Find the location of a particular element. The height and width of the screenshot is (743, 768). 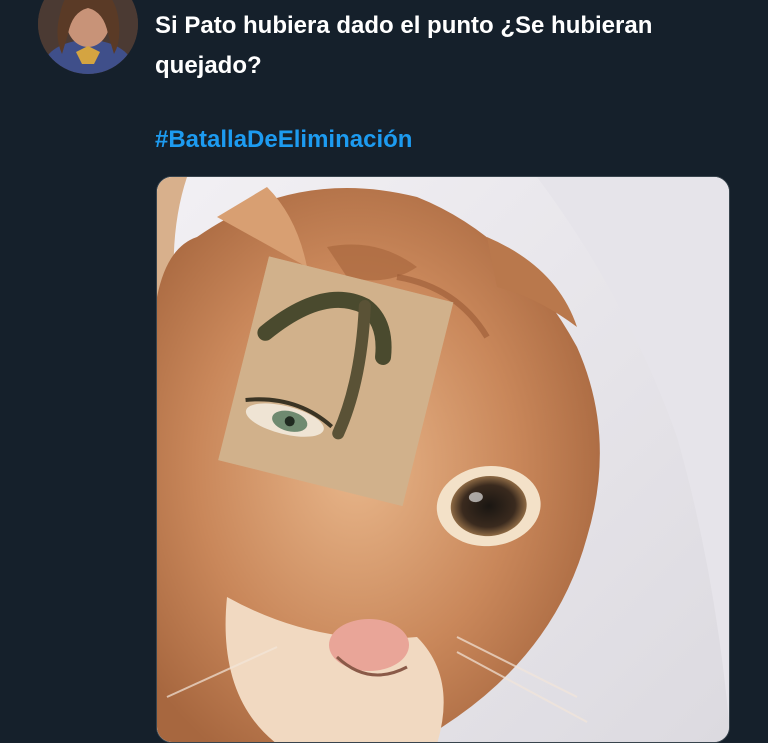

user-avatar is located at coordinates (88, 37).